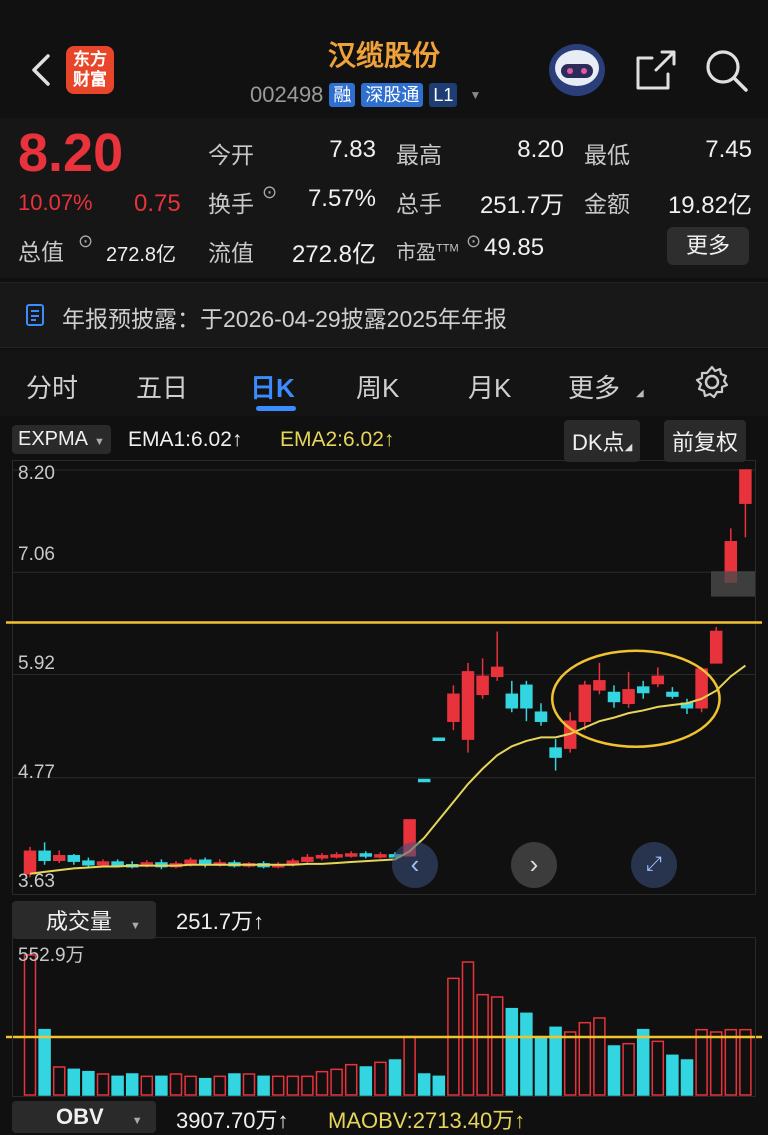 The height and width of the screenshot is (1135, 768). What do you see at coordinates (654, 865) in the screenshot?
I see `fullscreen-icon: ⤢` at bounding box center [654, 865].